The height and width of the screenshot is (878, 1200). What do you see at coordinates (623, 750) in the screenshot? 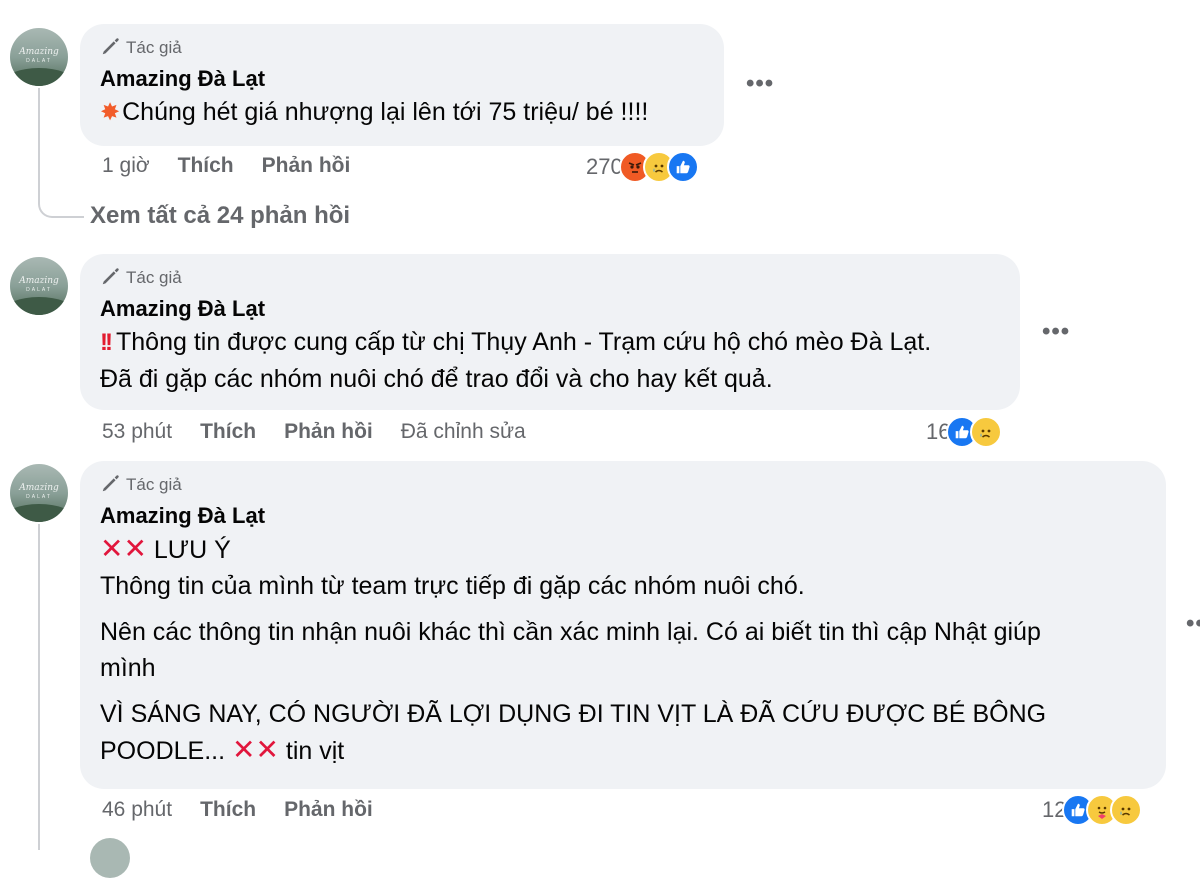
I see `comment-text: POODLE... ✕✕ tin vịt` at bounding box center [623, 750].